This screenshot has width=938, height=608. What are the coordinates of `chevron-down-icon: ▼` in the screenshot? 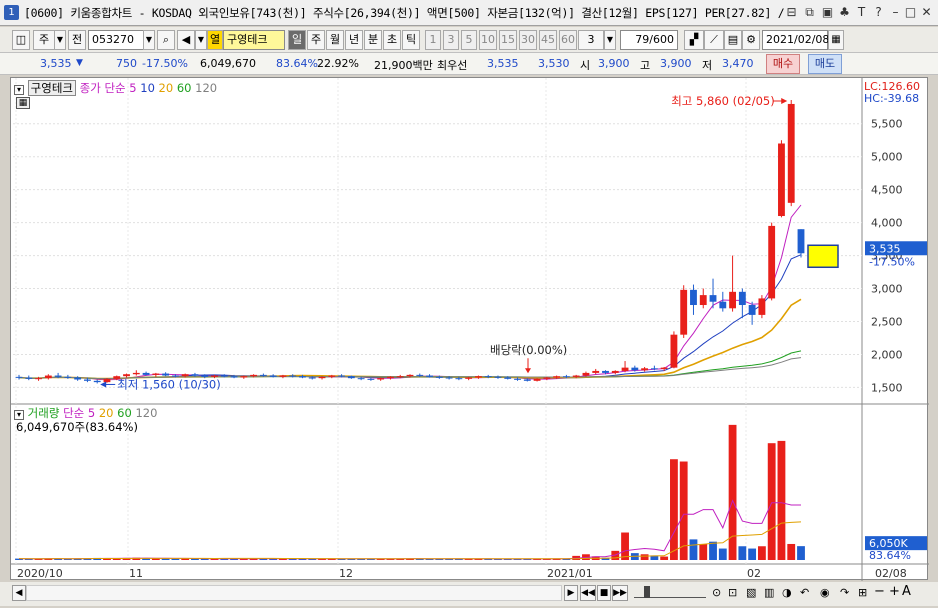 It's located at (60, 40).